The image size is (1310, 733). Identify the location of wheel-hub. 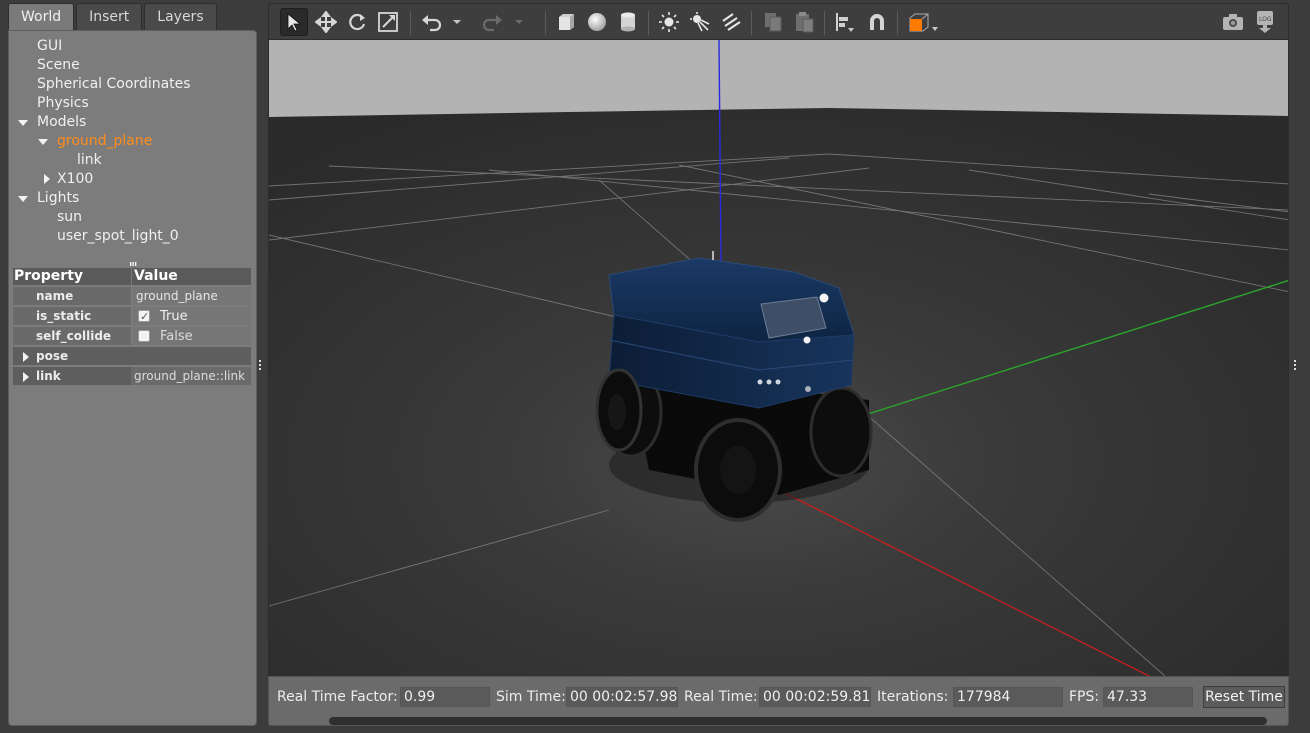
(617, 412).